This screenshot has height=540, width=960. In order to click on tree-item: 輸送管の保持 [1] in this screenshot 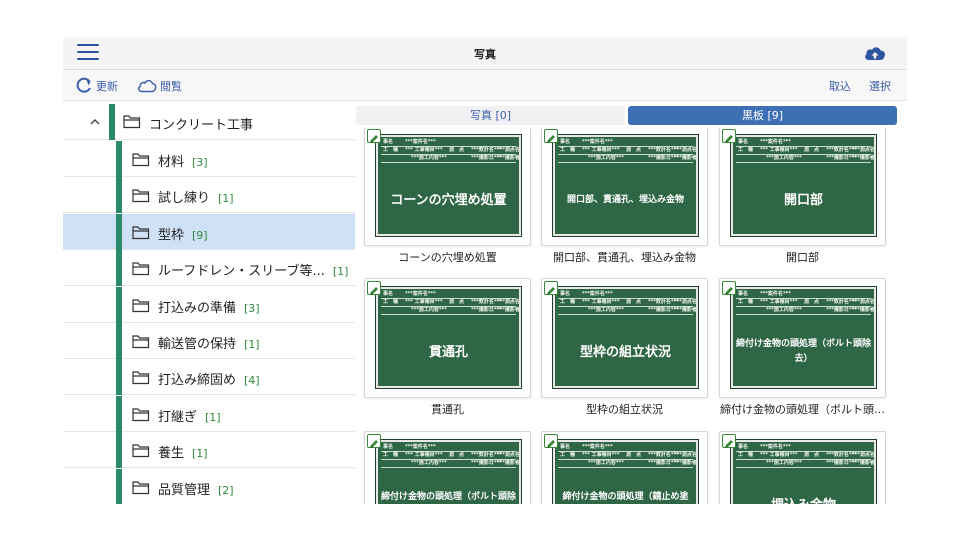, I will do `click(209, 341)`.